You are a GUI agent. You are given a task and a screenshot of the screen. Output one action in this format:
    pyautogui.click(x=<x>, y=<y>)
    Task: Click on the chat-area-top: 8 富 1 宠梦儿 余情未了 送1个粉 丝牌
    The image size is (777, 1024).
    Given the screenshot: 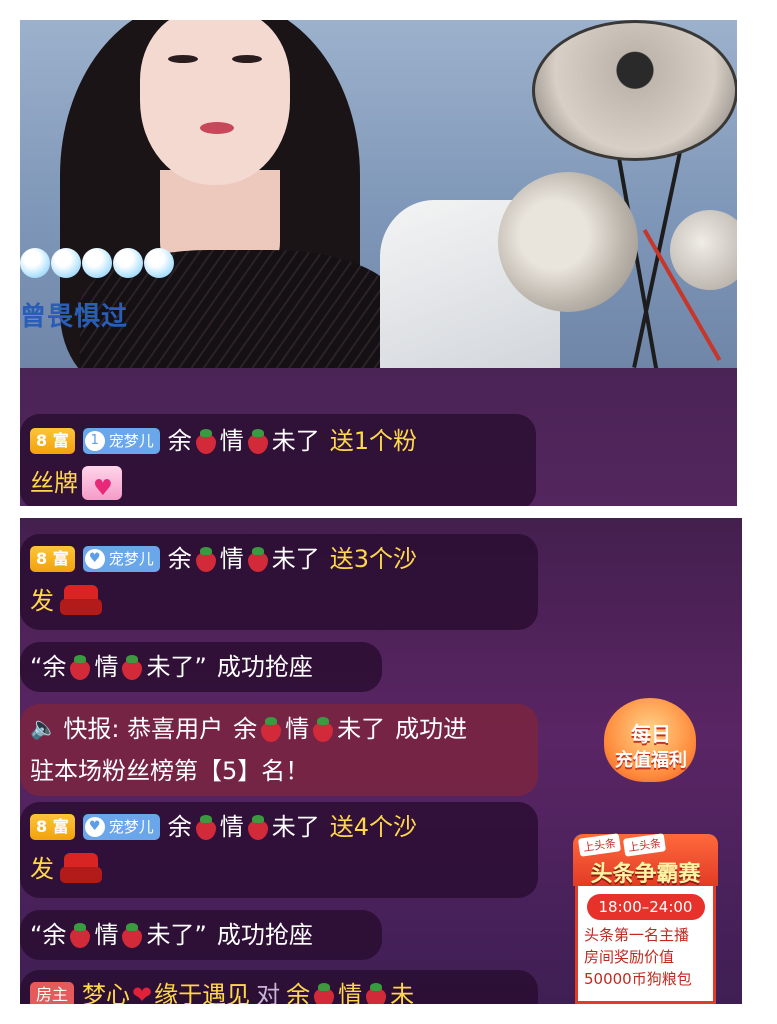 What is the action you would take?
    pyautogui.click(x=378, y=437)
    